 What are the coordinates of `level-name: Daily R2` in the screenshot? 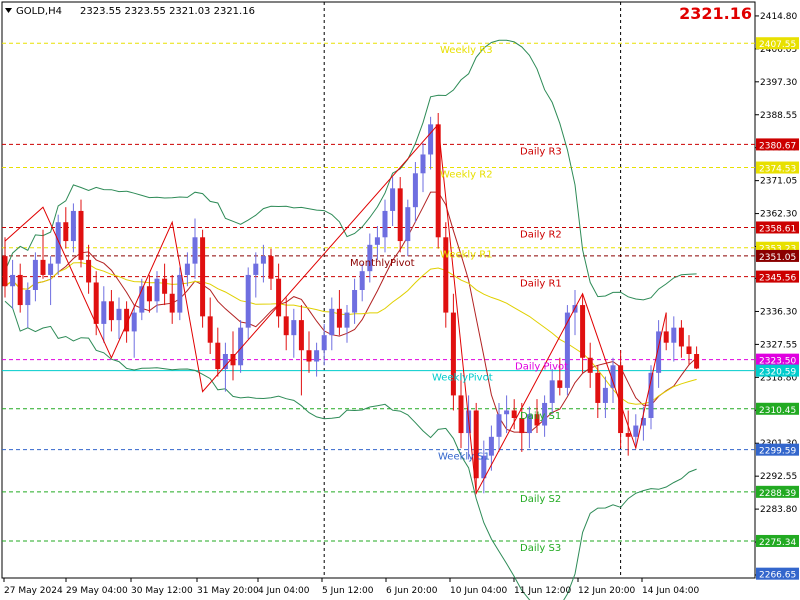 It's located at (541, 234).